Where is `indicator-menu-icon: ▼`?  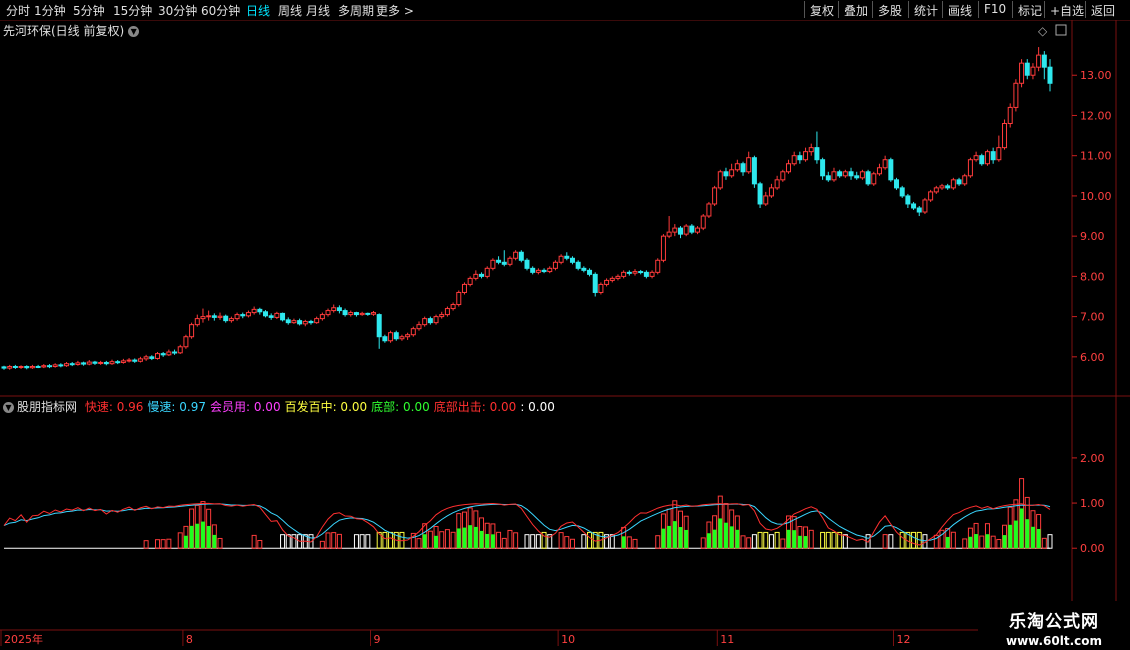
indicator-menu-icon: ▼ is located at coordinates (8, 407).